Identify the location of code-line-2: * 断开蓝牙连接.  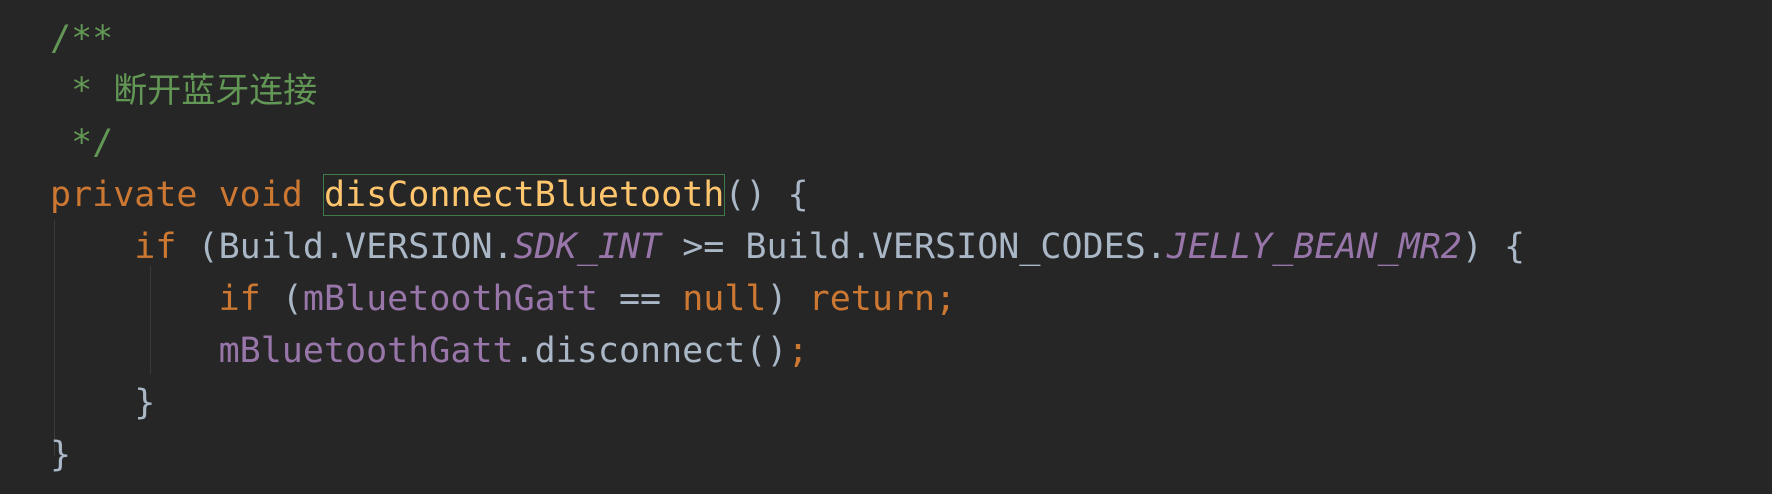
(183, 91).